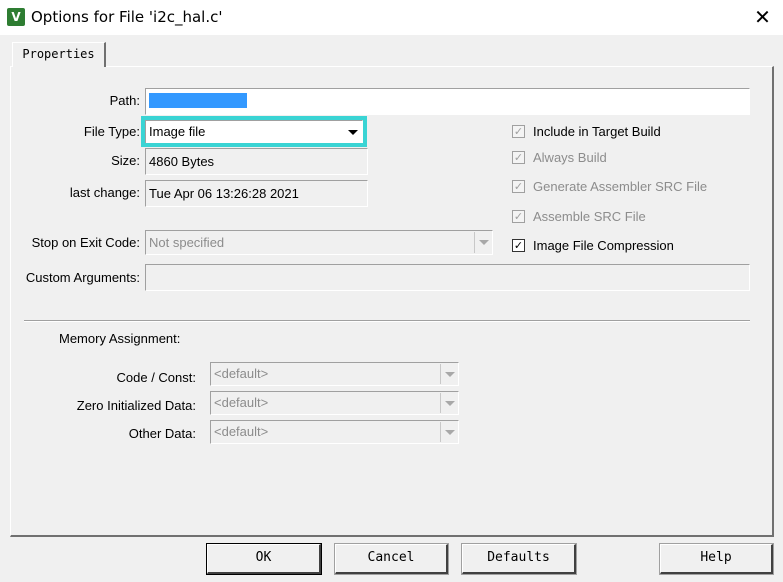 Image resolution: width=783 pixels, height=582 pixels. Describe the element at coordinates (319, 242) in the screenshot. I see `stop-on-exit-select: Not specified` at that location.